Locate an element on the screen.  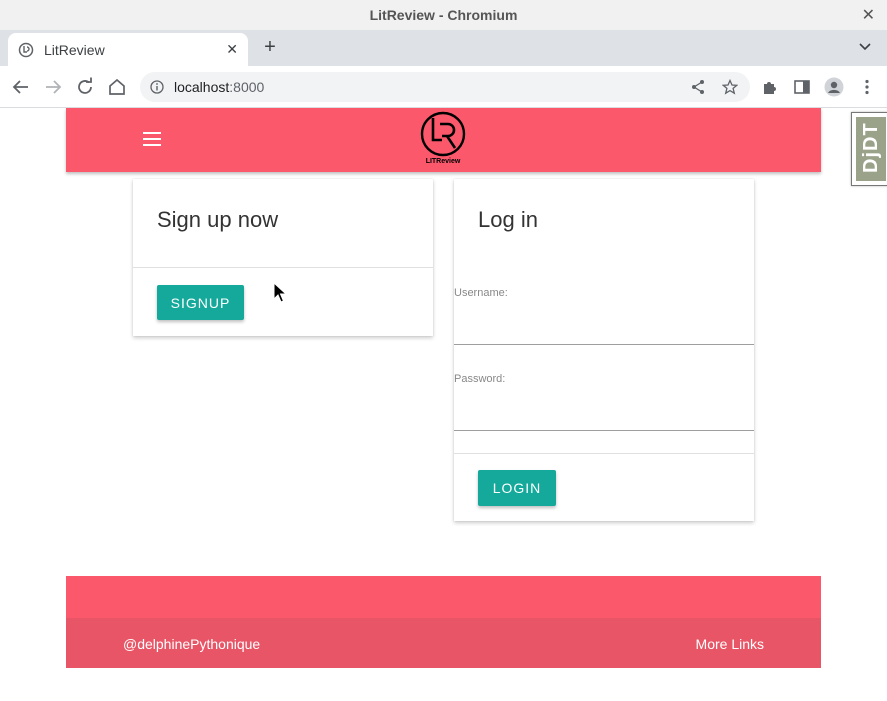
tab-close-icon: ✕ is located at coordinates (232, 49).